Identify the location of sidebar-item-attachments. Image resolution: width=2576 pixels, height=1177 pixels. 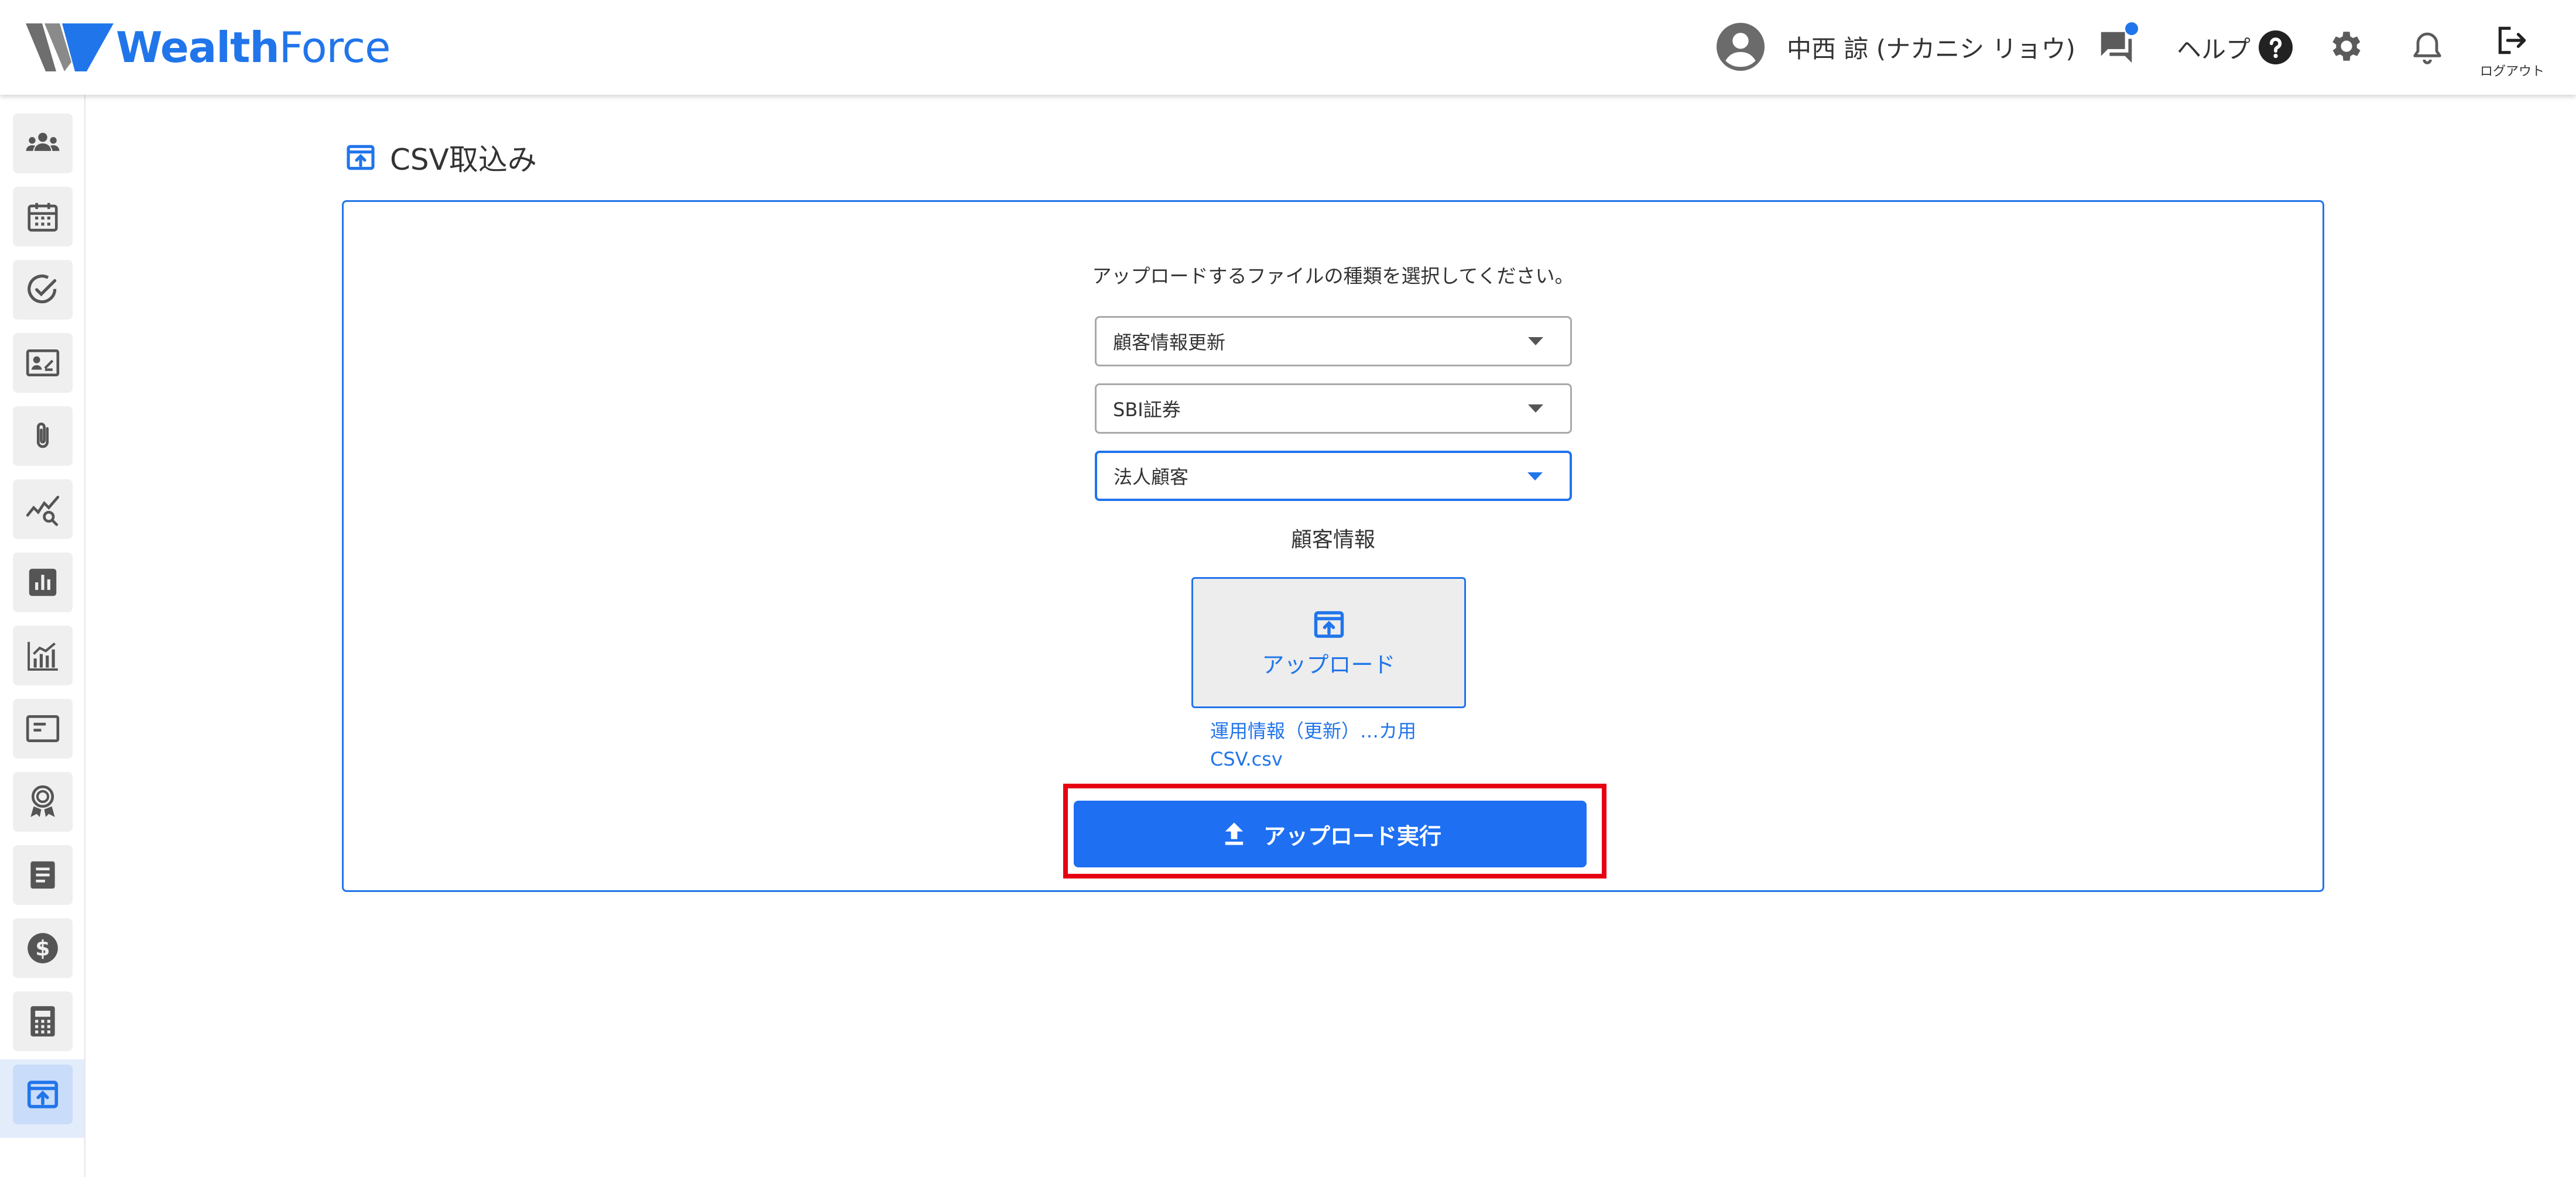
(43, 436).